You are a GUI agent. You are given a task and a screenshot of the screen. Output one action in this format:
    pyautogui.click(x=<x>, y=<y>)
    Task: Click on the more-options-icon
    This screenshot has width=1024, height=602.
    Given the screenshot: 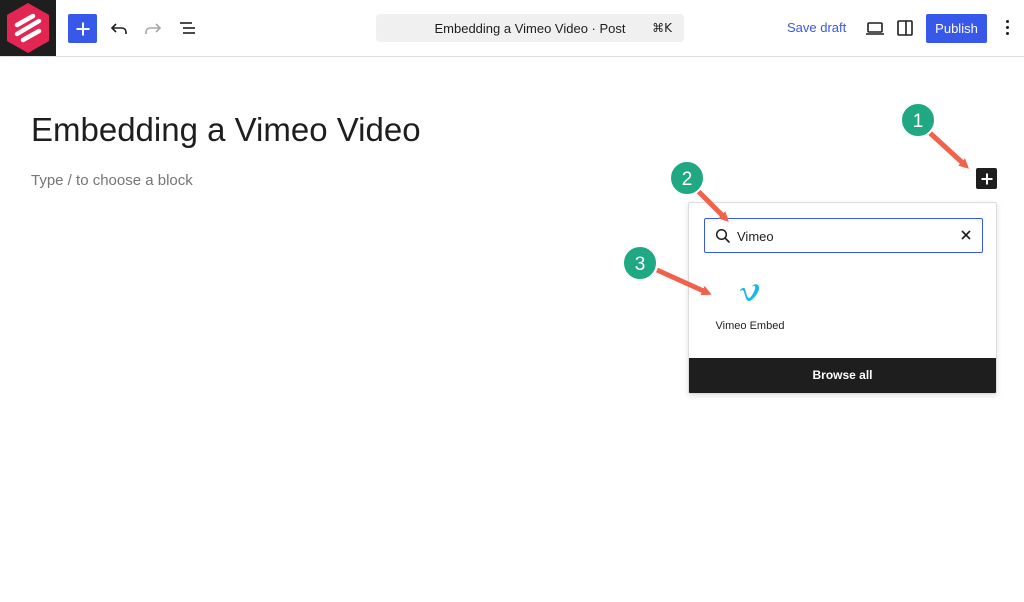 What is the action you would take?
    pyautogui.click(x=1007, y=28)
    